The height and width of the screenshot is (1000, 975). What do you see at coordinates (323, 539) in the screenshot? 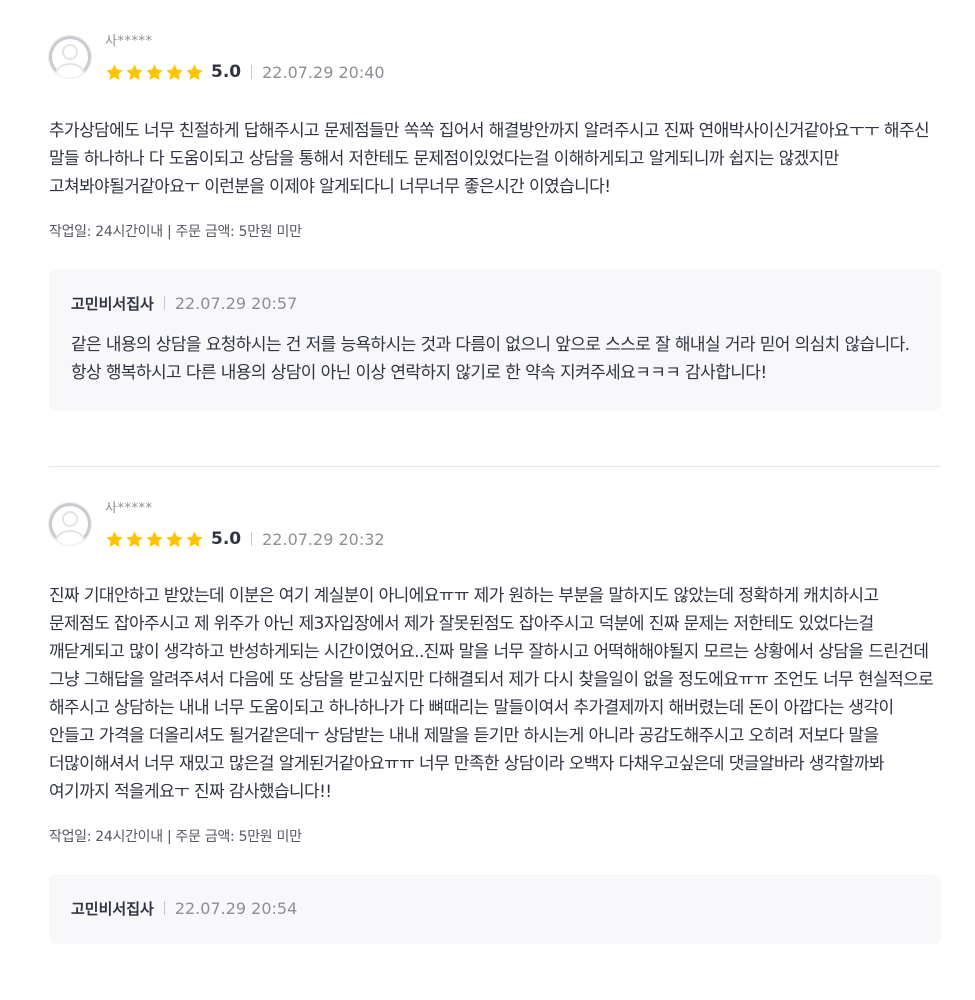
I see `review-date: 22.07.29 20:32` at bounding box center [323, 539].